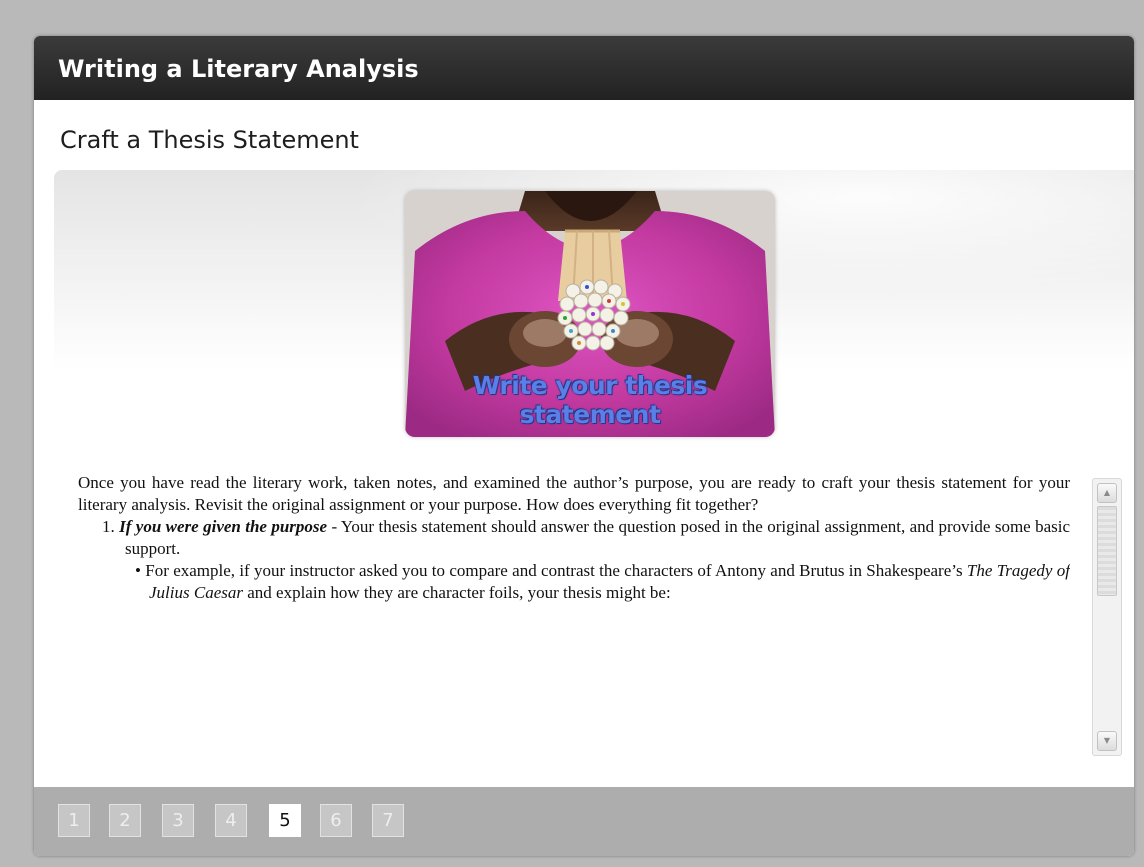  Describe the element at coordinates (584, 68) in the screenshot. I see `course-title: Writing a Literary Analysis` at that location.